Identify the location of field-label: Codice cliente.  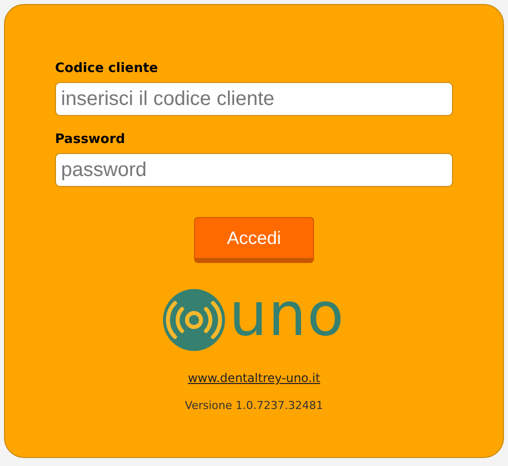
(107, 68).